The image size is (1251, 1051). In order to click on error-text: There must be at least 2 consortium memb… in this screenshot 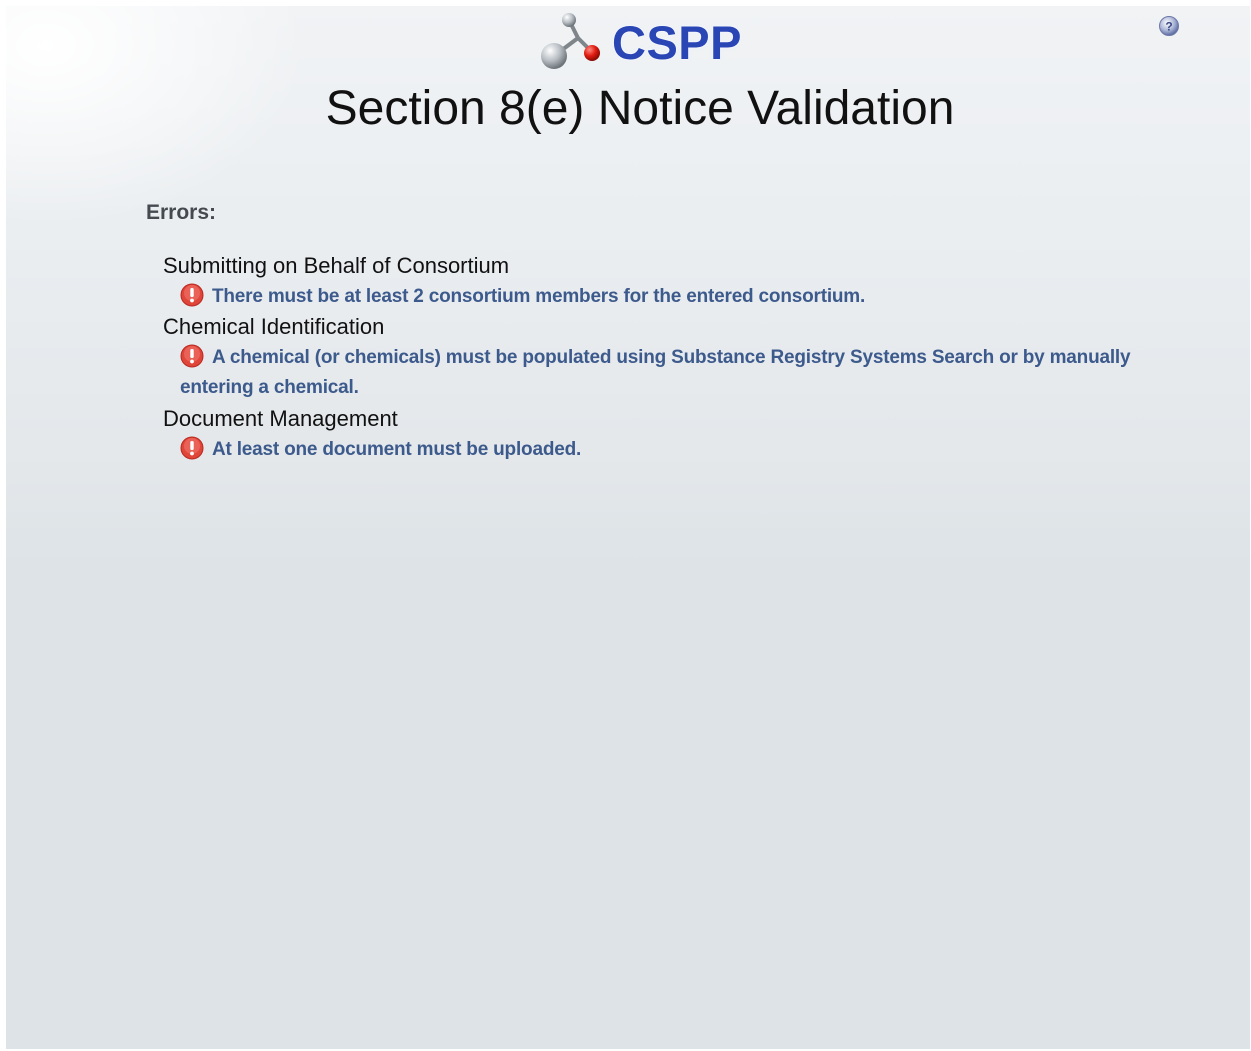, I will do `click(539, 296)`.